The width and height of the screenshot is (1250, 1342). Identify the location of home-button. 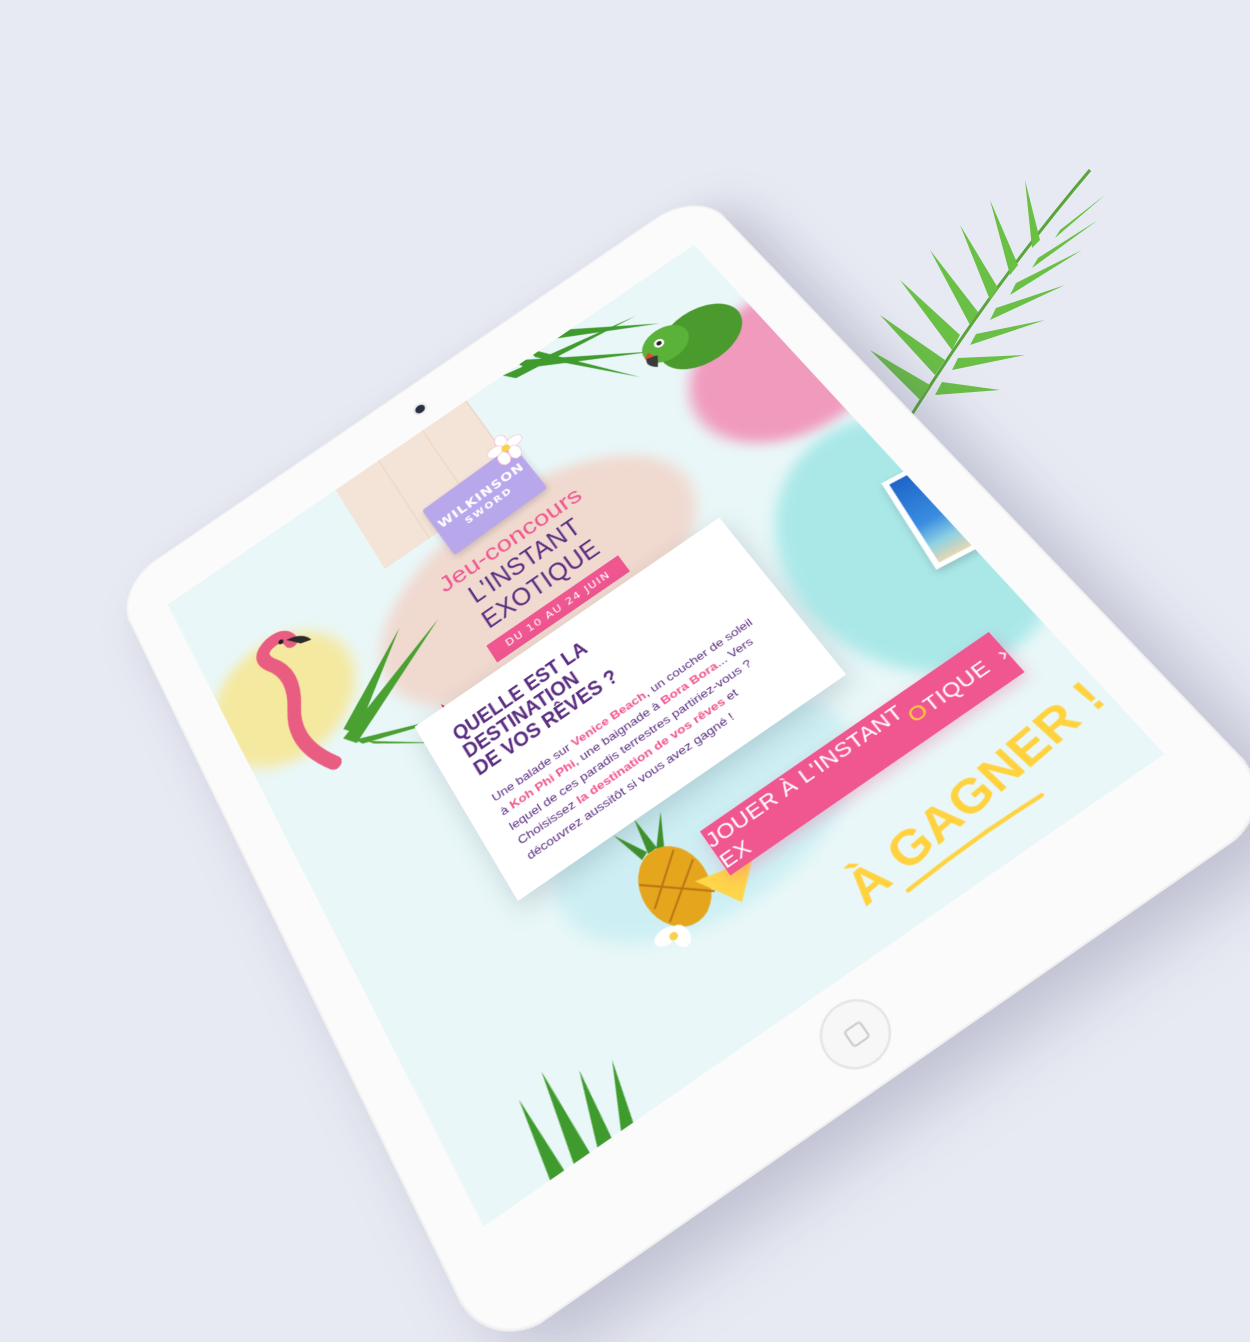
(855, 1035).